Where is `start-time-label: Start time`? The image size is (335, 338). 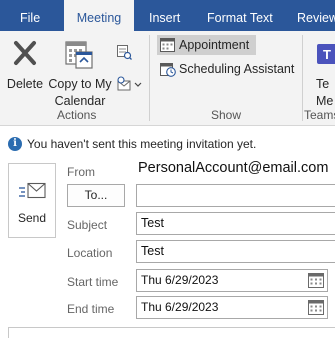
start-time-label: Start time is located at coordinates (93, 282).